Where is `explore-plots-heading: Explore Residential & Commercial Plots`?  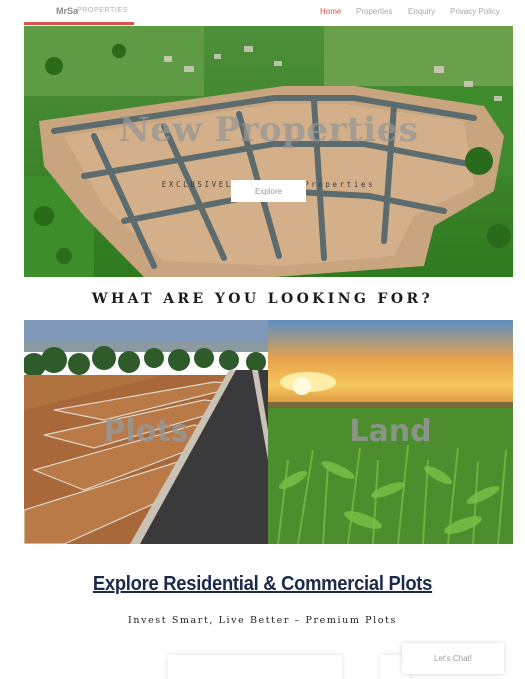 explore-plots-heading: Explore Residential & Commercial Plots is located at coordinates (262, 584).